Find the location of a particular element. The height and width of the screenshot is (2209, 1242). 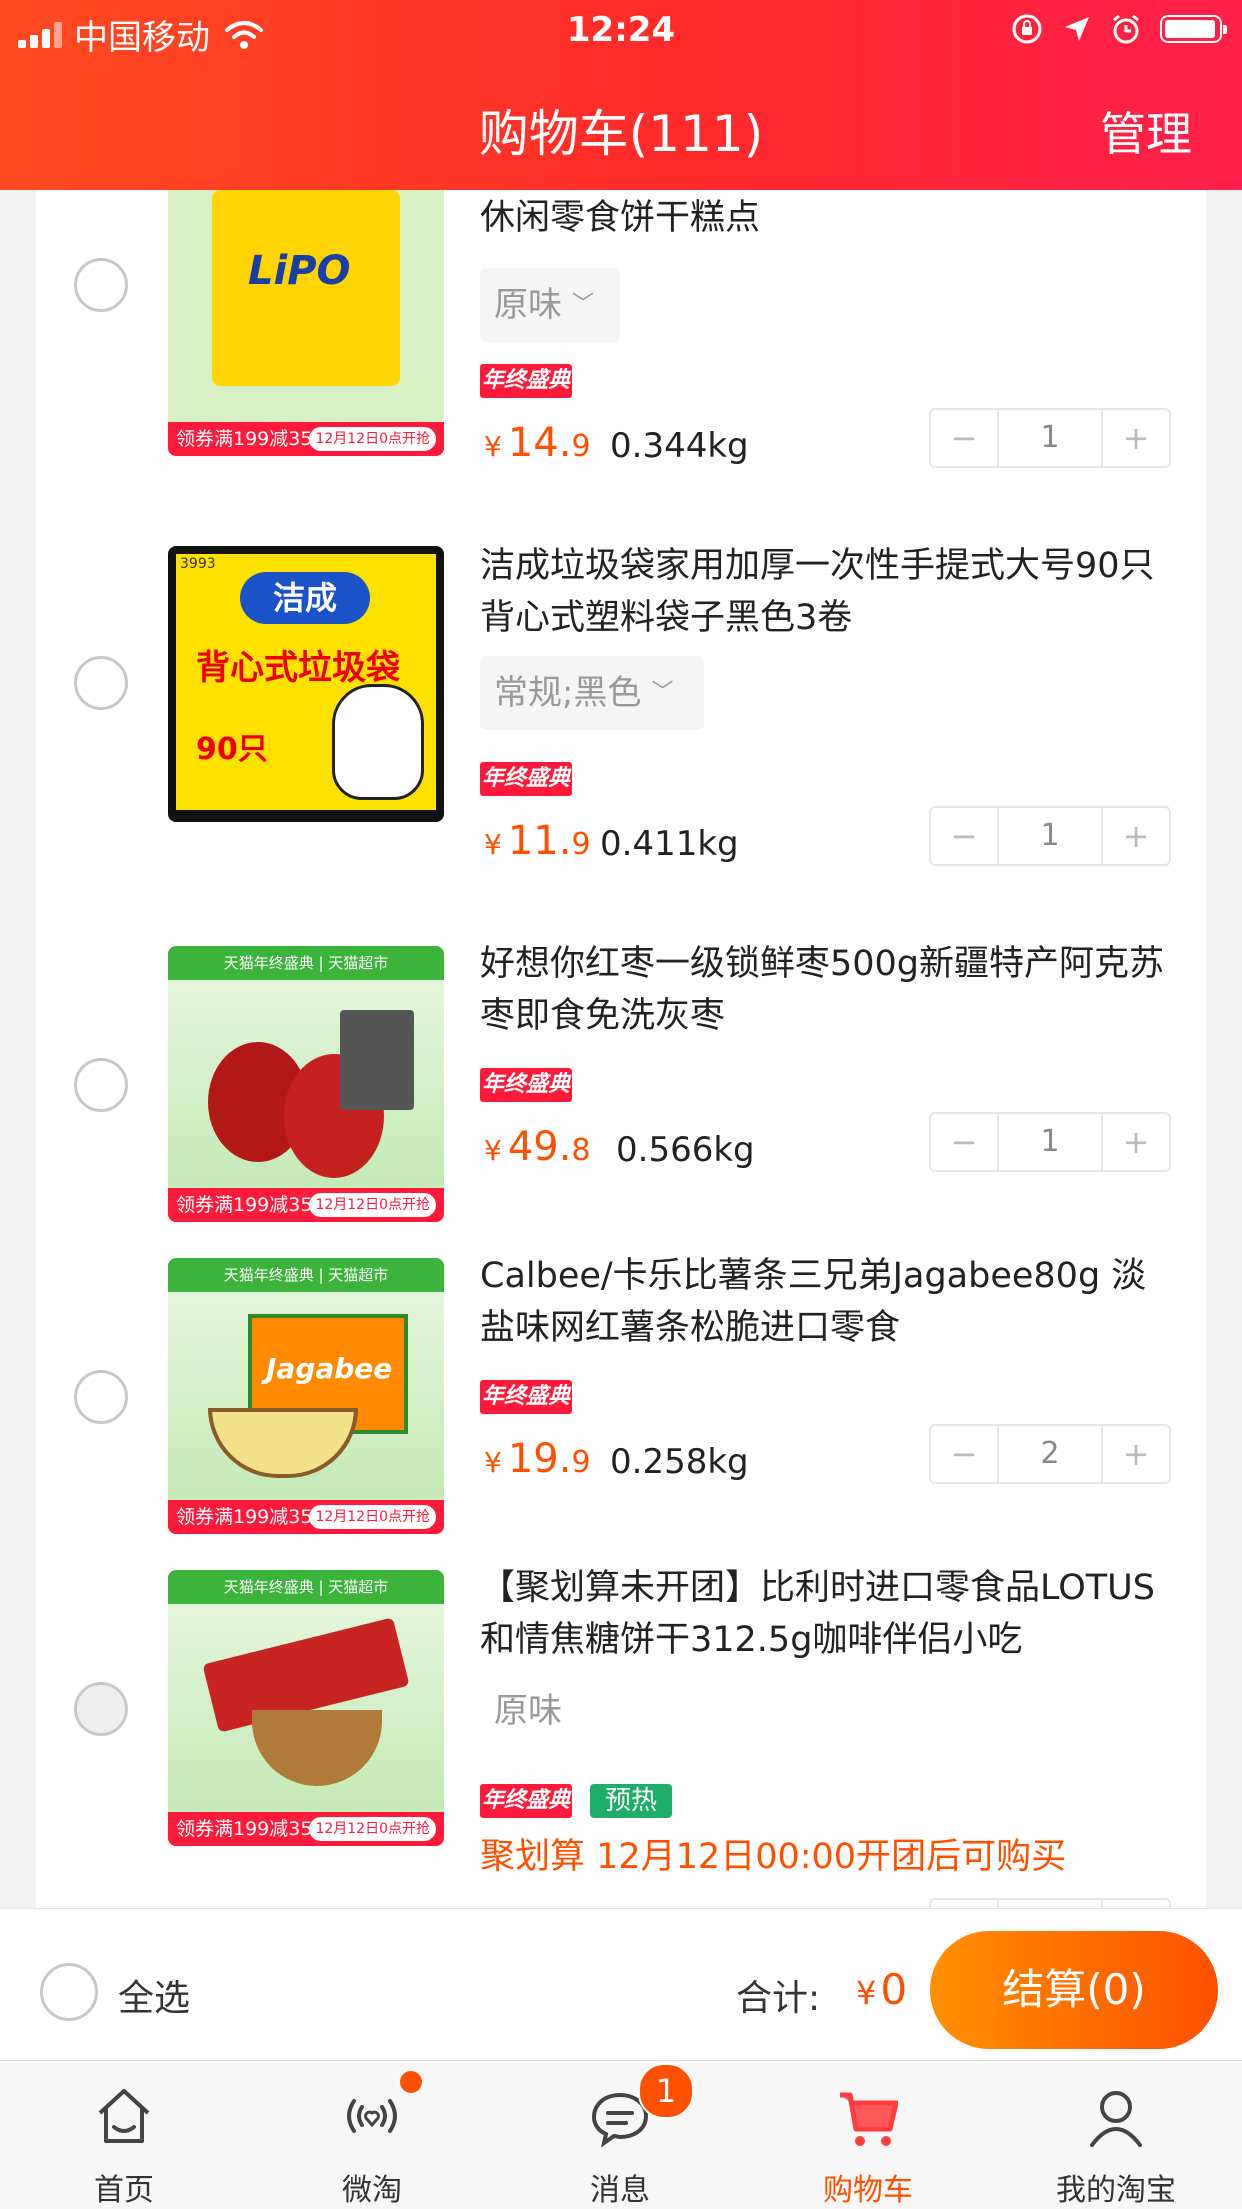

product-brand: 洁成 is located at coordinates (305, 598).